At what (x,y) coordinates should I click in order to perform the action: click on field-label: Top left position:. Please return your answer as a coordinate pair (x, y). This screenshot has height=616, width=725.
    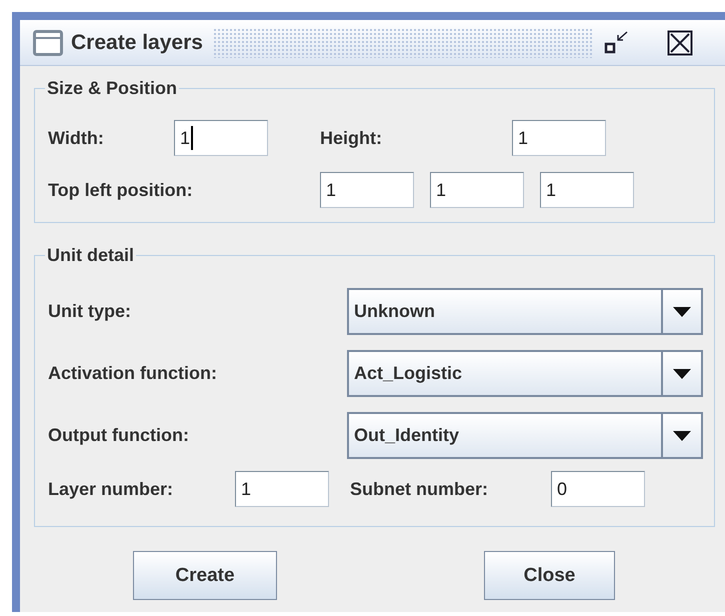
    Looking at the image, I should click on (121, 190).